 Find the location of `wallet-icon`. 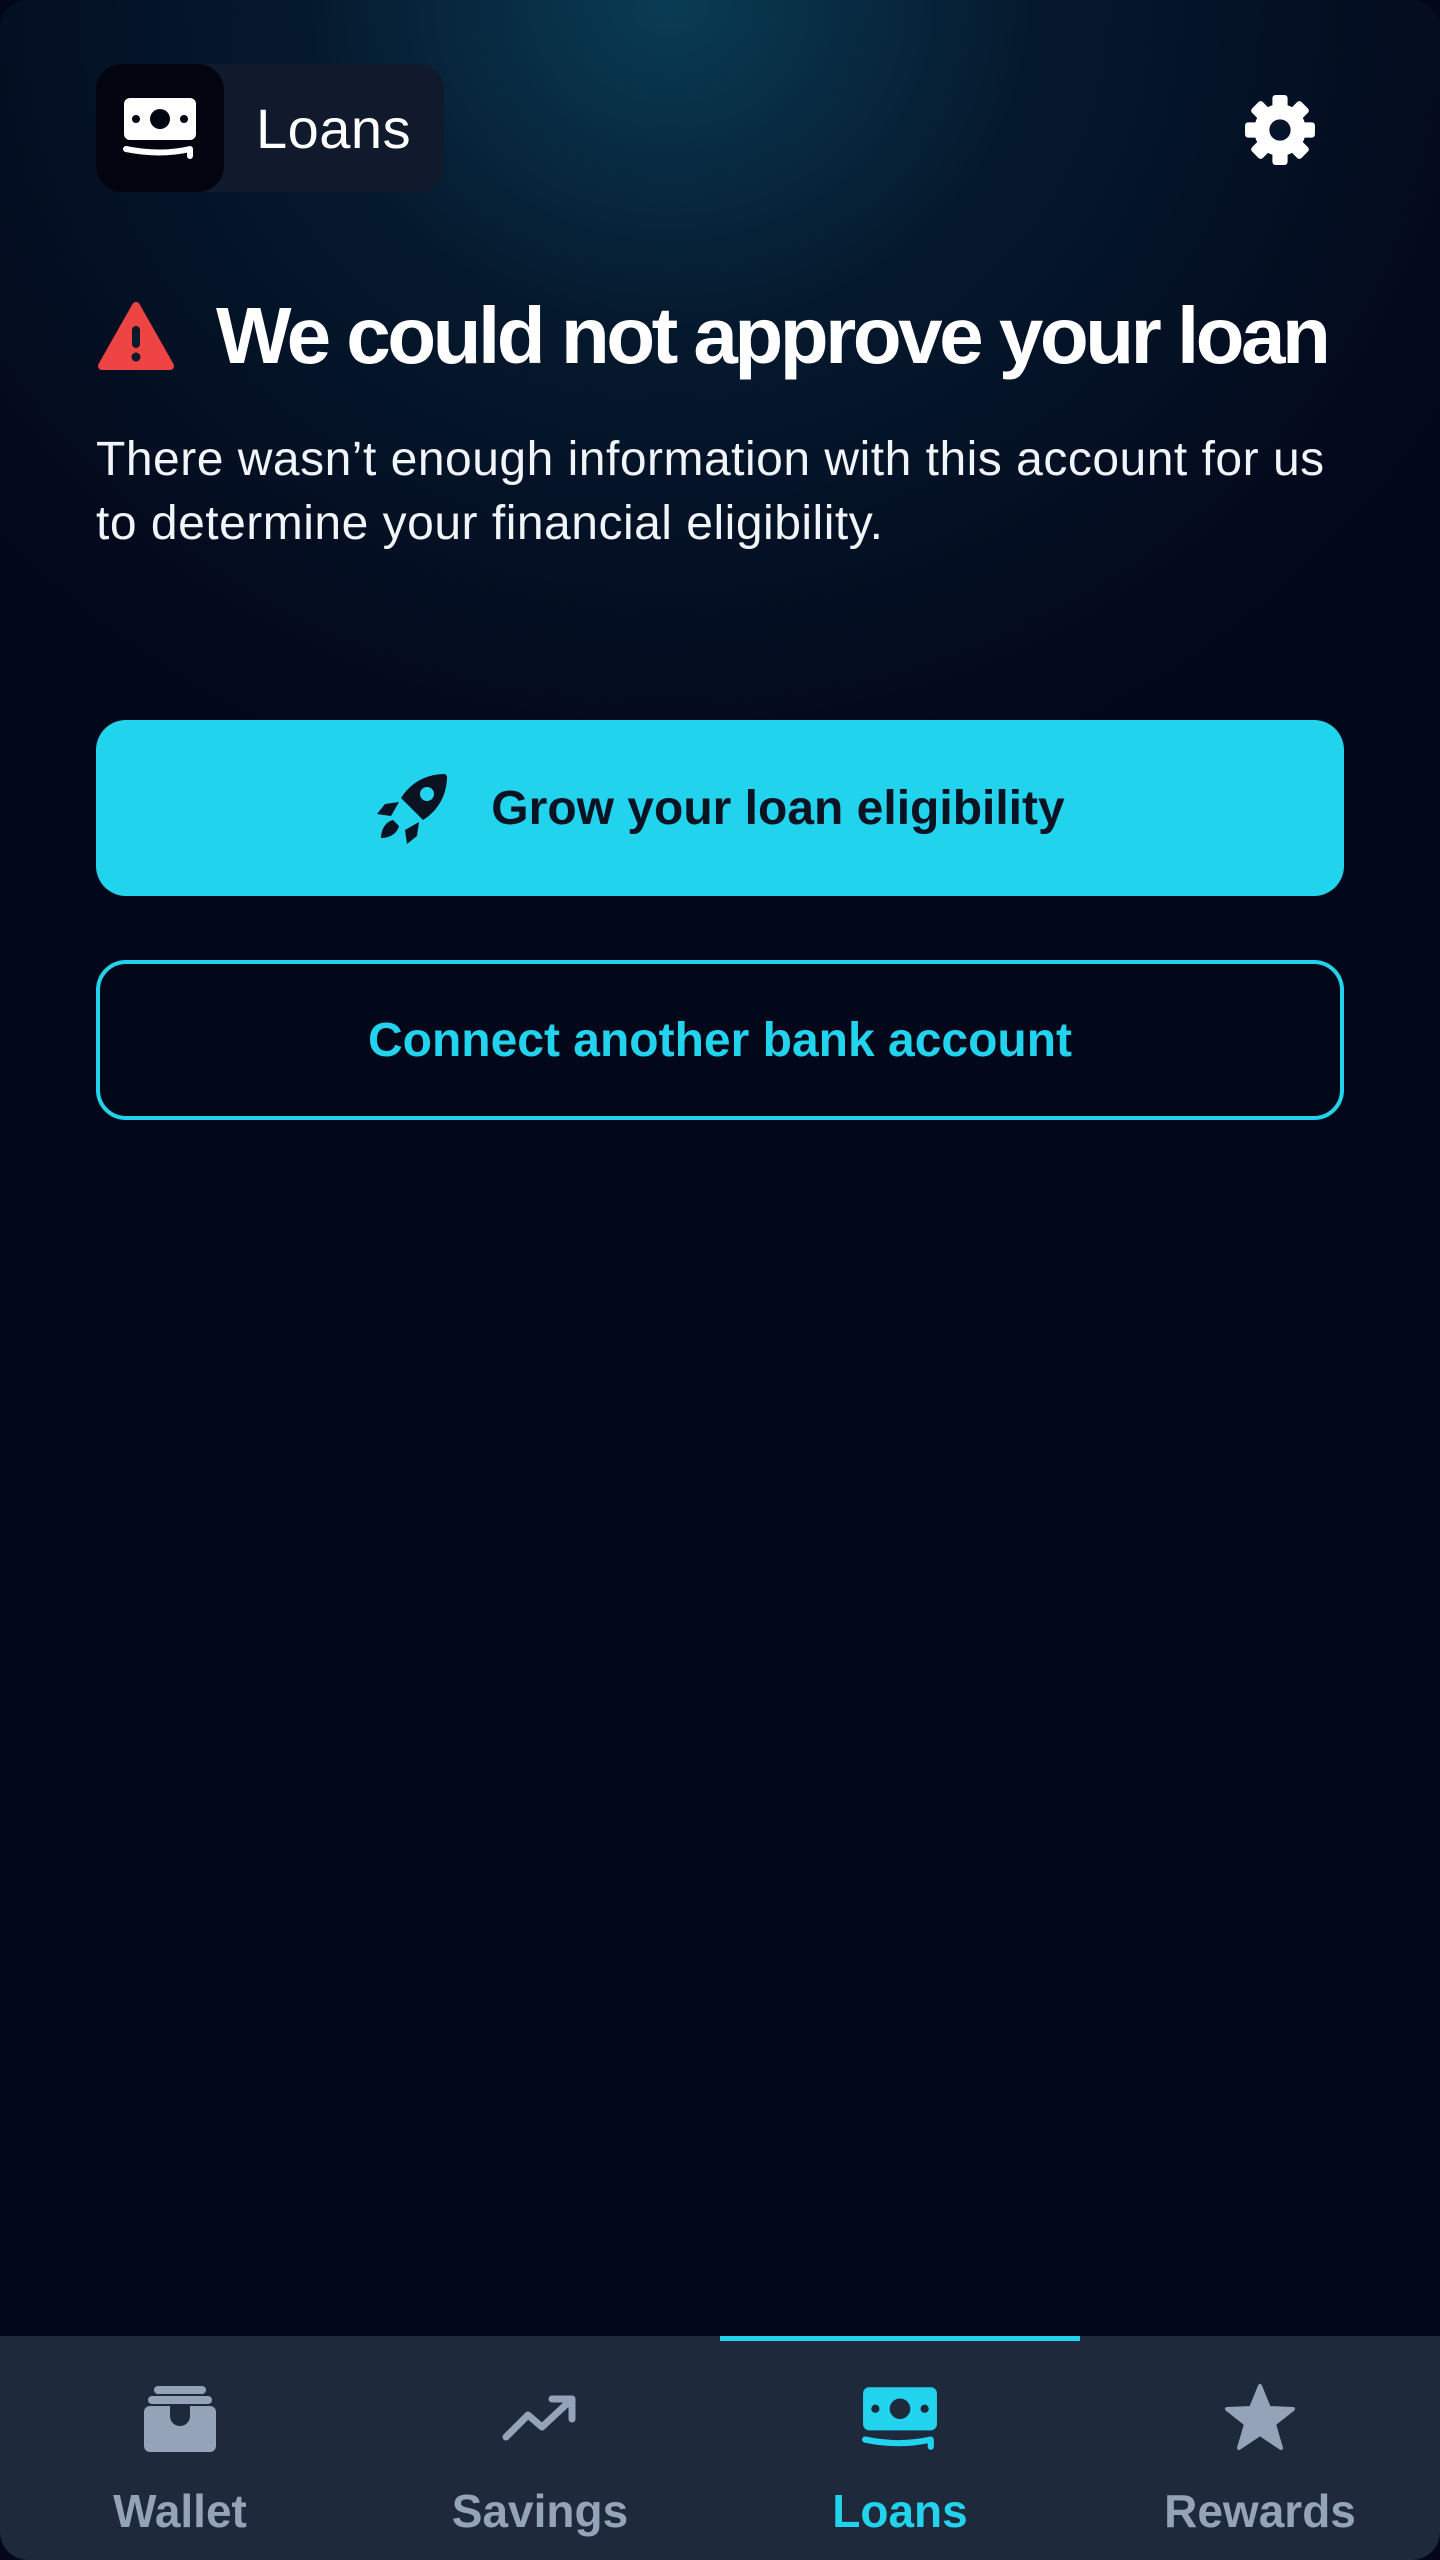

wallet-icon is located at coordinates (180, 2418).